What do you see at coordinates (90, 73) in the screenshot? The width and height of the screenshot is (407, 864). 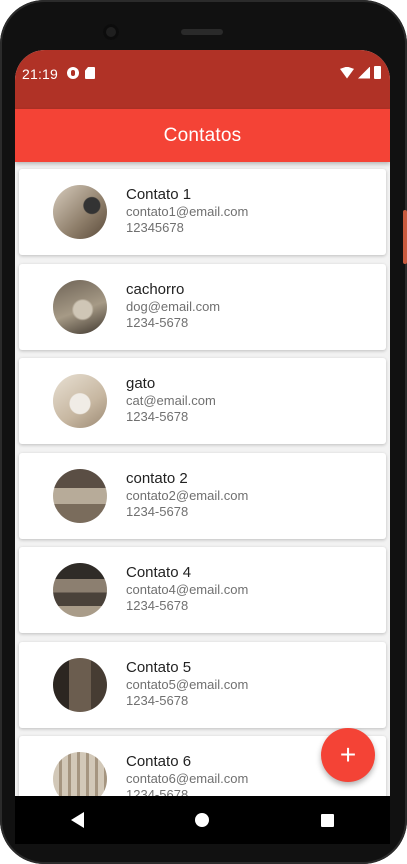 I see `sd-card-icon` at bounding box center [90, 73].